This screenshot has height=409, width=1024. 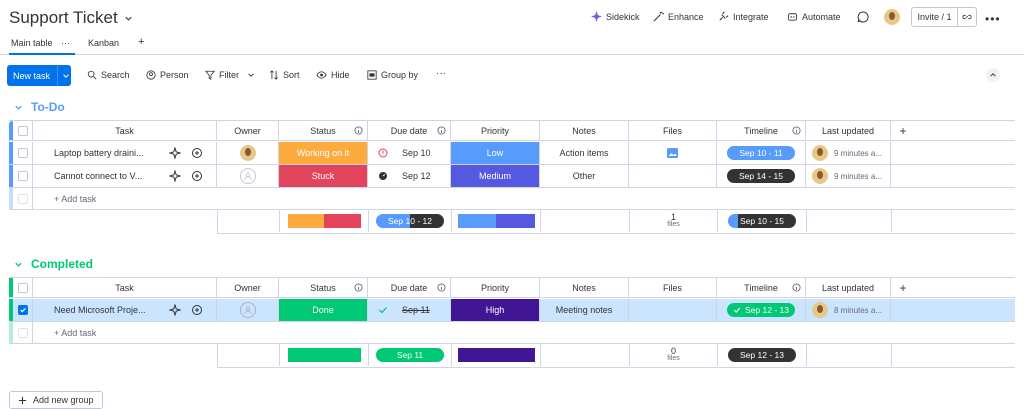 I want to click on more-toolbar-icon: ···, so click(x=441, y=73).